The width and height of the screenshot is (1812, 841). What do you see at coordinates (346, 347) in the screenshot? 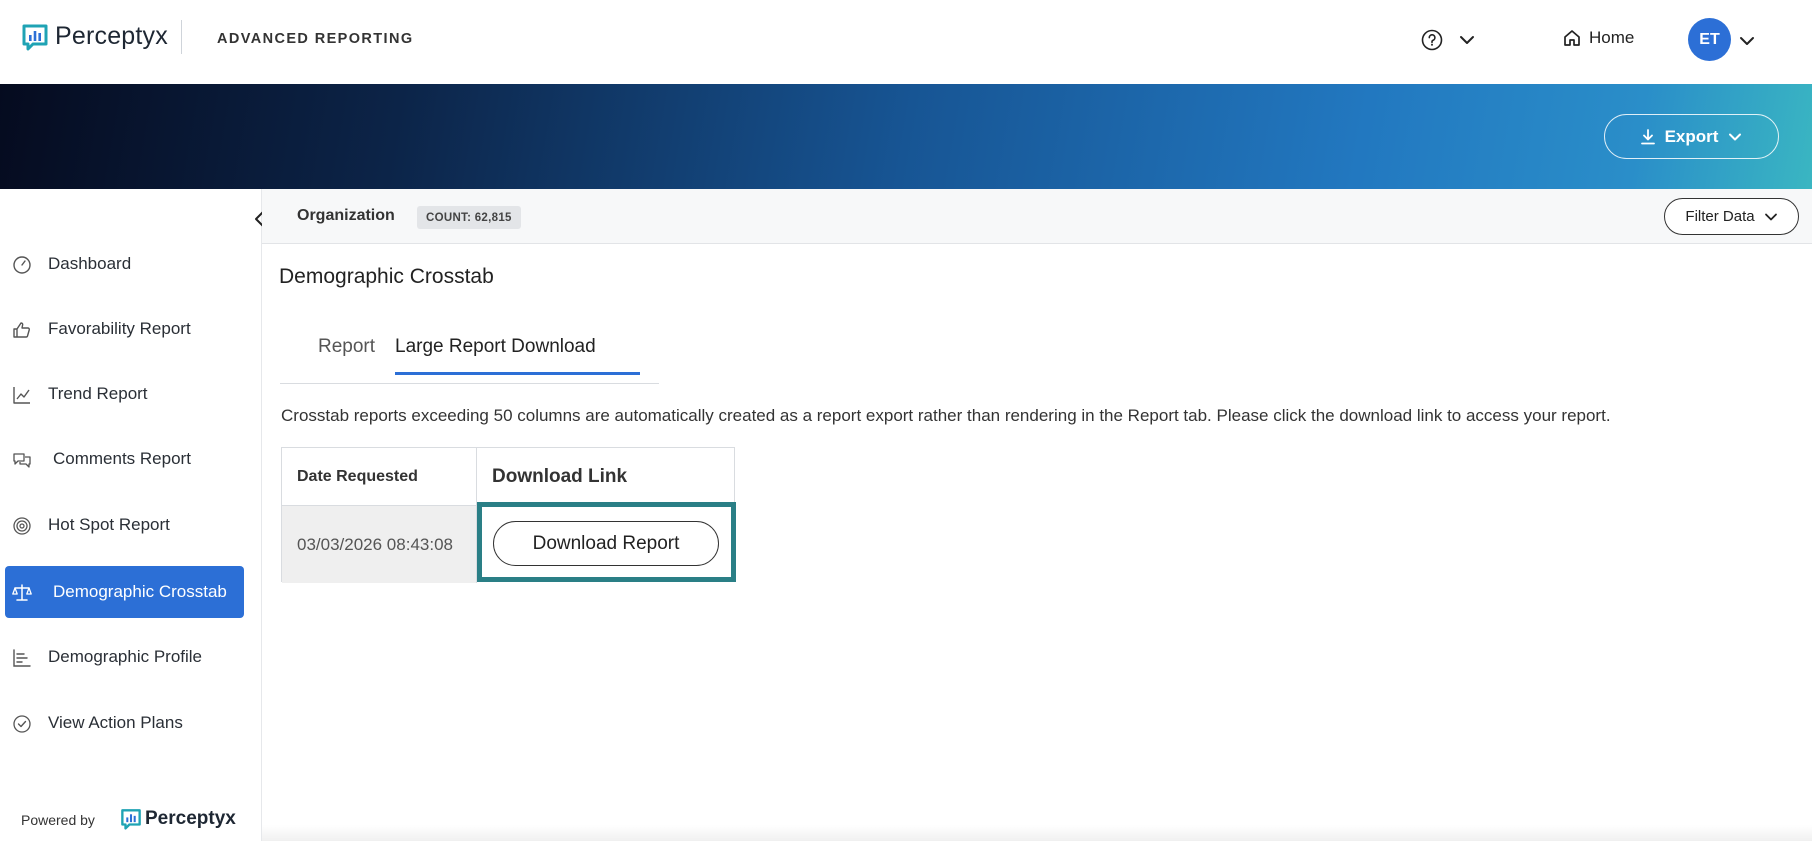
I see `tab-report: Report` at bounding box center [346, 347].